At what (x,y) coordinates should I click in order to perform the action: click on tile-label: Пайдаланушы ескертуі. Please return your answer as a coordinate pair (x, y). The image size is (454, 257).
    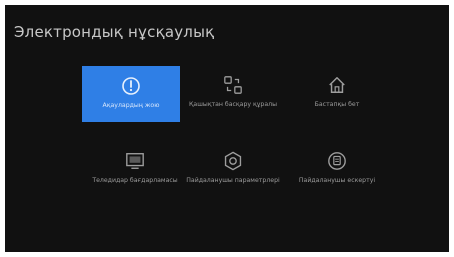
    Looking at the image, I should click on (337, 180).